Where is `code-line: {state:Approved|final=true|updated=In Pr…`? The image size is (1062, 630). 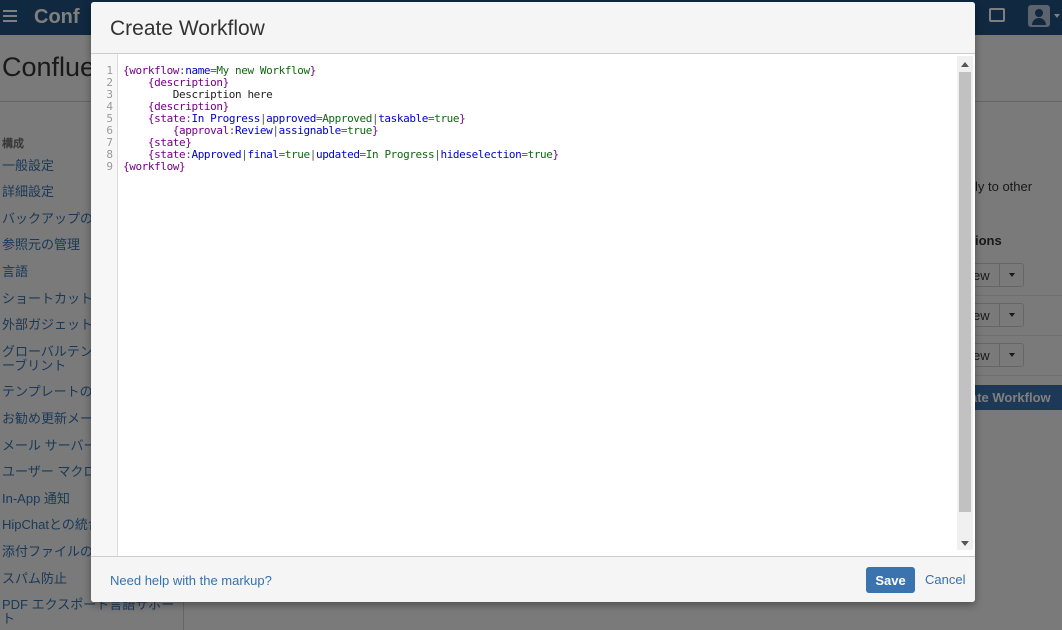
code-line: {state:Approved|final=true|updated=In Pr… is located at coordinates (341, 155).